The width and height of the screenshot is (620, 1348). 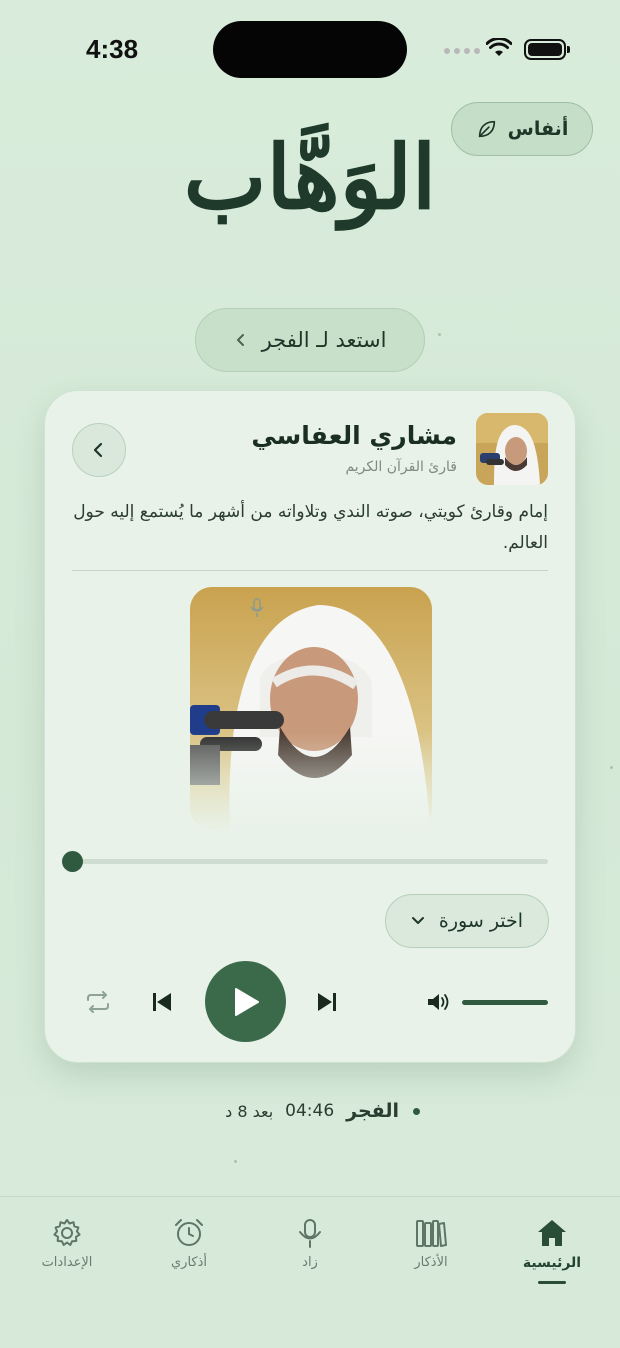 What do you see at coordinates (67, 1262) in the screenshot?
I see `tab-label: الإعدادات` at bounding box center [67, 1262].